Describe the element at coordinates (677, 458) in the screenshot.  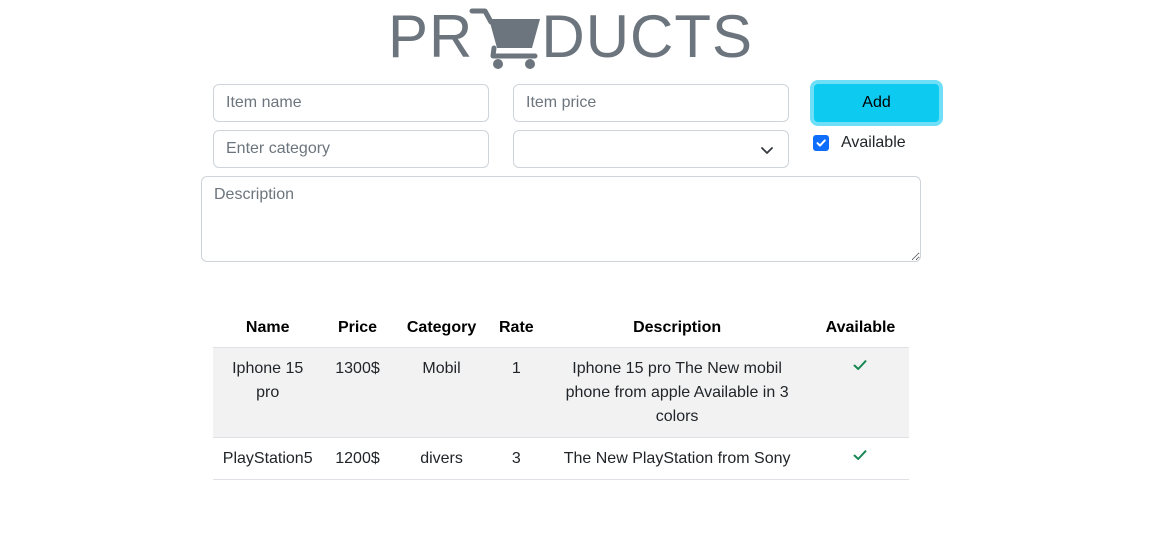
I see `cell-description: The New PlayStation from Sony` at that location.